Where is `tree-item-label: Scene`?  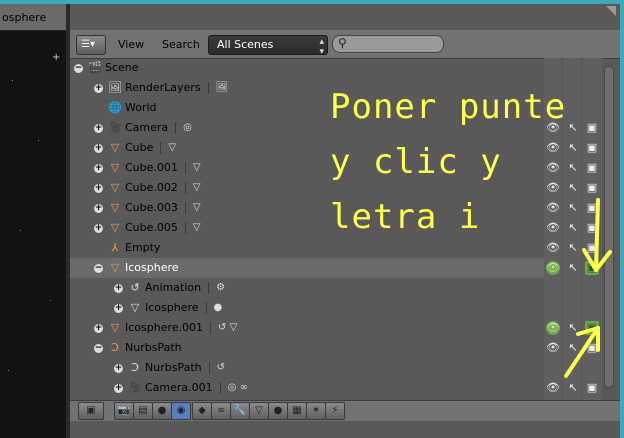
tree-item-label: Scene is located at coordinates (122, 67).